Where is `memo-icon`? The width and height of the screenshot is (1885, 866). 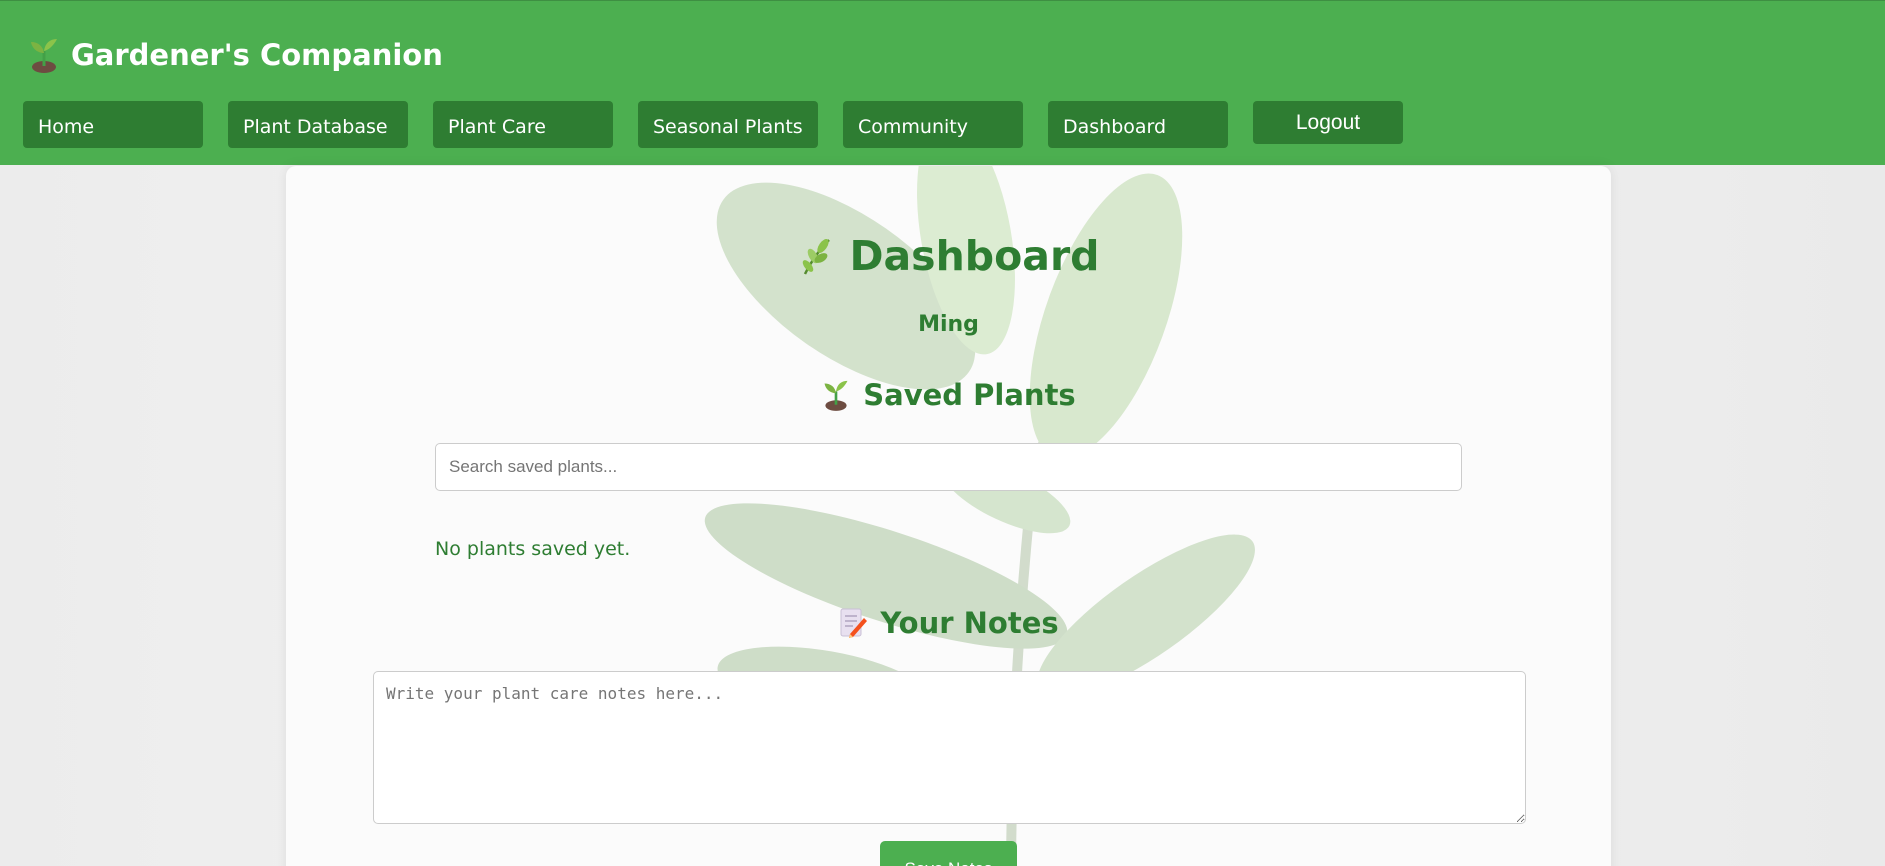 memo-icon is located at coordinates (854, 623).